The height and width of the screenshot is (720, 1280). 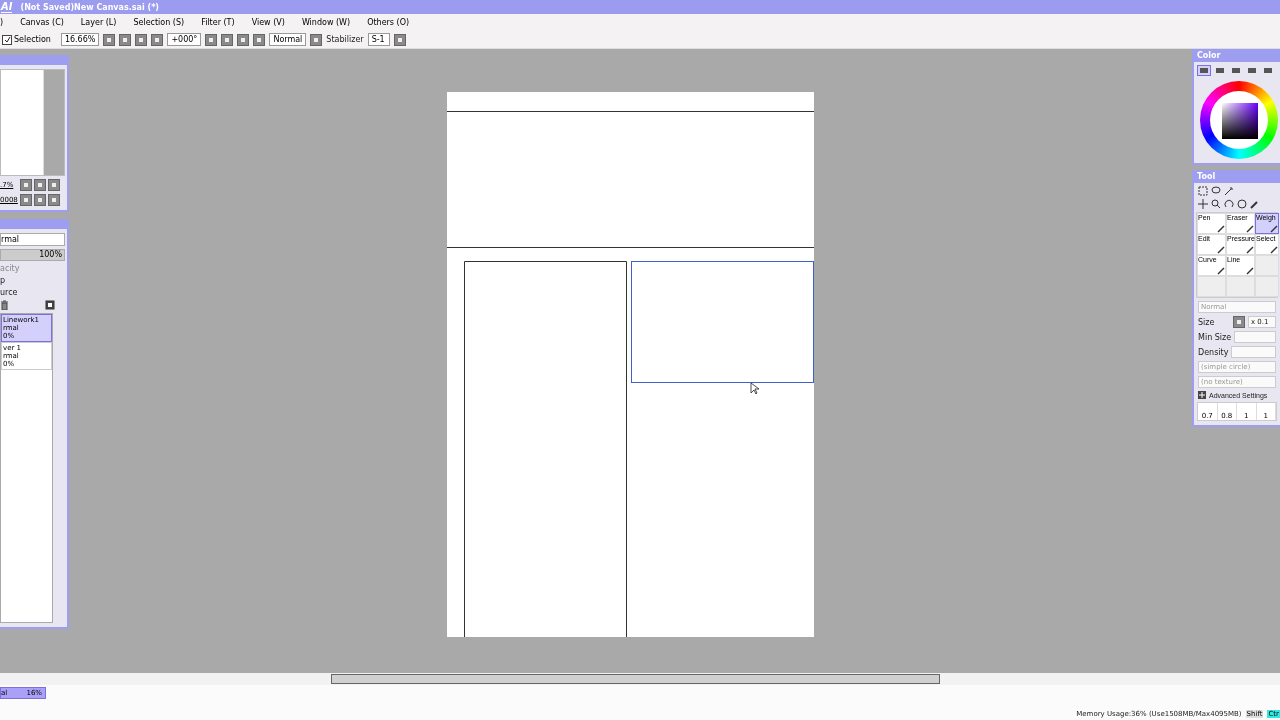 What do you see at coordinates (345, 39) in the screenshot?
I see `stabilizer-label: Stabilizer` at bounding box center [345, 39].